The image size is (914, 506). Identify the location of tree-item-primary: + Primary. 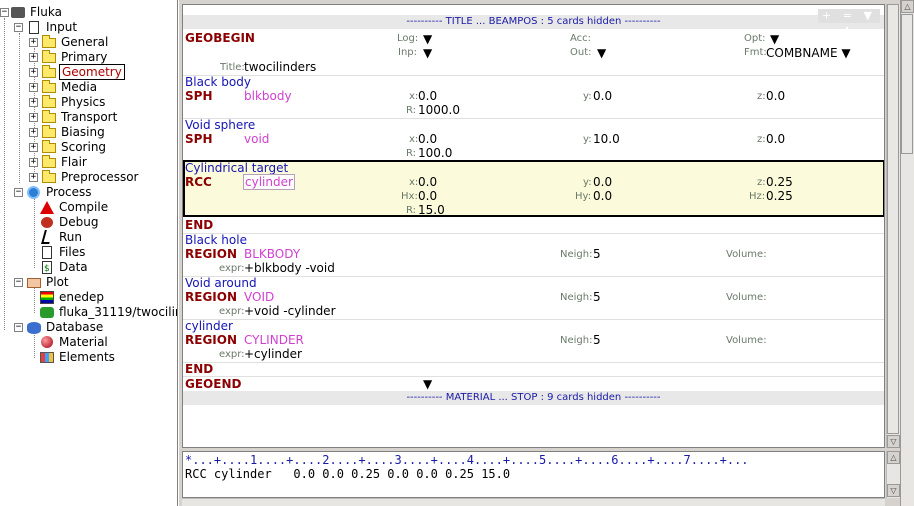
(69, 57).